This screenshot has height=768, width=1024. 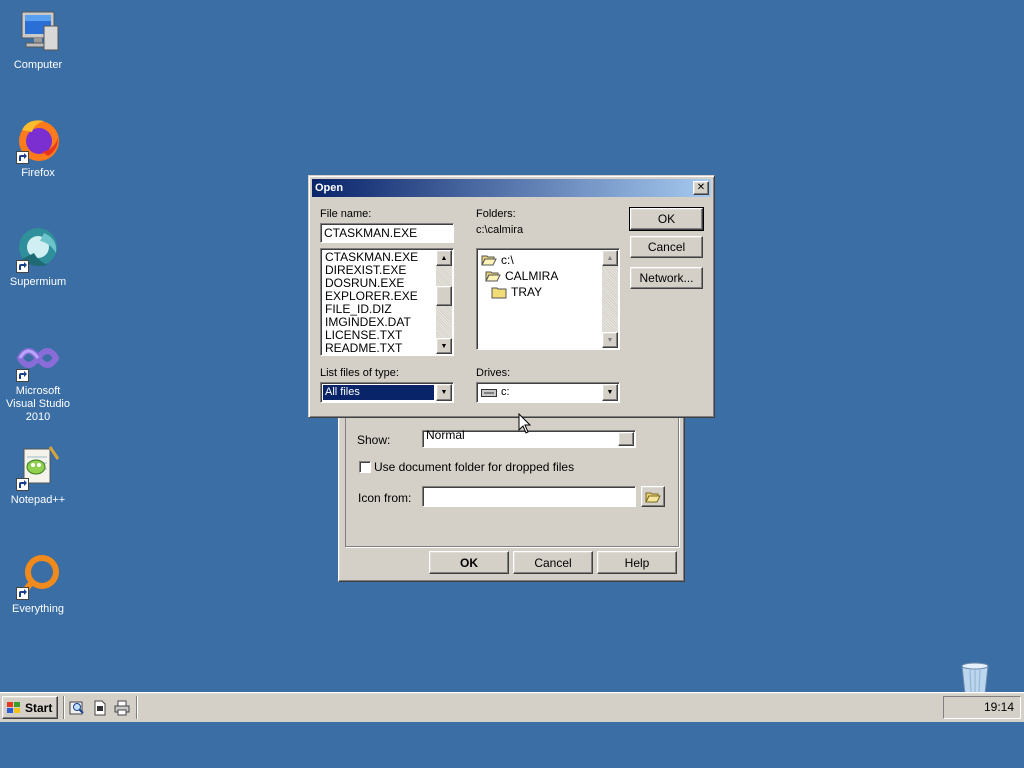 I want to click on search-files-icon, so click(x=77, y=708).